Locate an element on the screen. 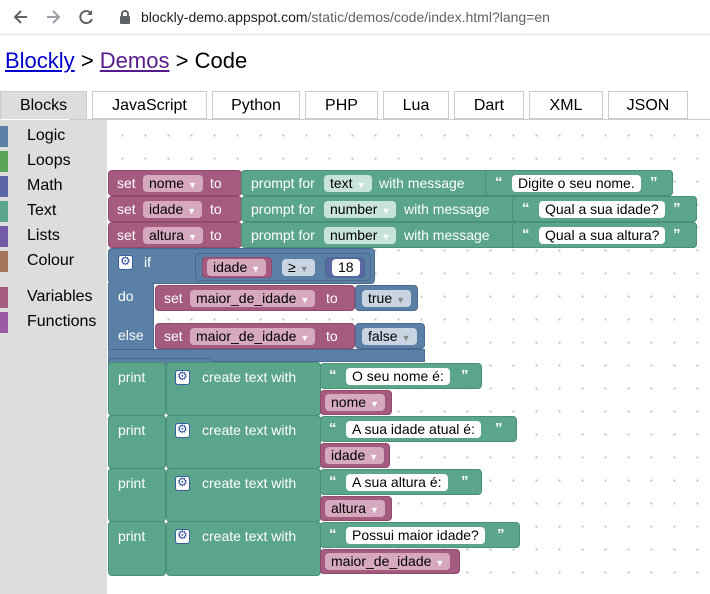  boolean-value: true is located at coordinates (380, 298).